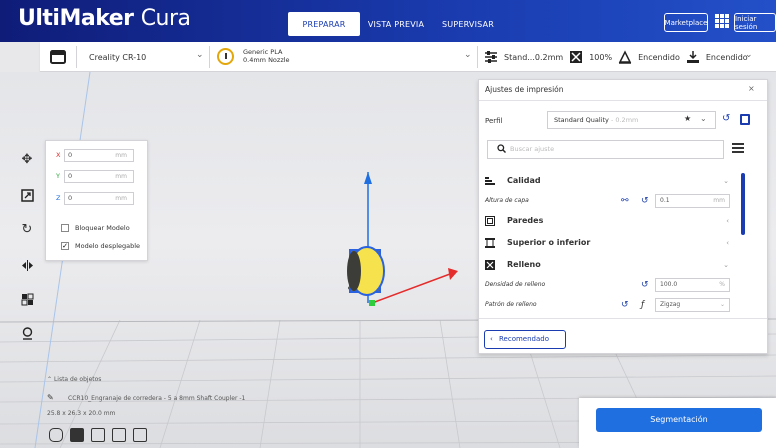 Image resolution: width=776 pixels, height=448 pixels. I want to click on recommended-mode-button: ‹ Recomendado, so click(525, 339).